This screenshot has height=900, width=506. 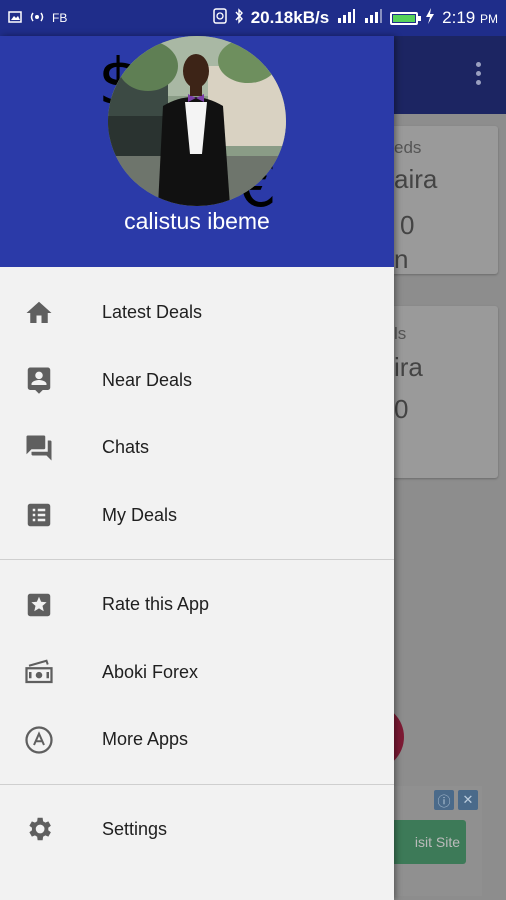 I want to click on ad-visit-site-button: isit Site, so click(x=430, y=842).